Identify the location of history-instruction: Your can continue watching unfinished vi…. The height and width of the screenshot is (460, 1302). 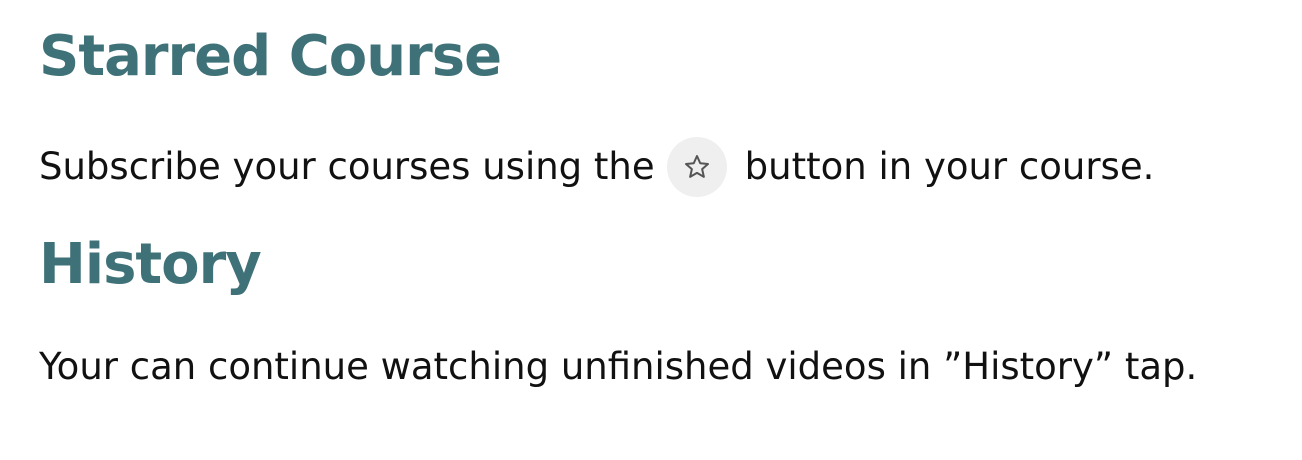
(618, 366).